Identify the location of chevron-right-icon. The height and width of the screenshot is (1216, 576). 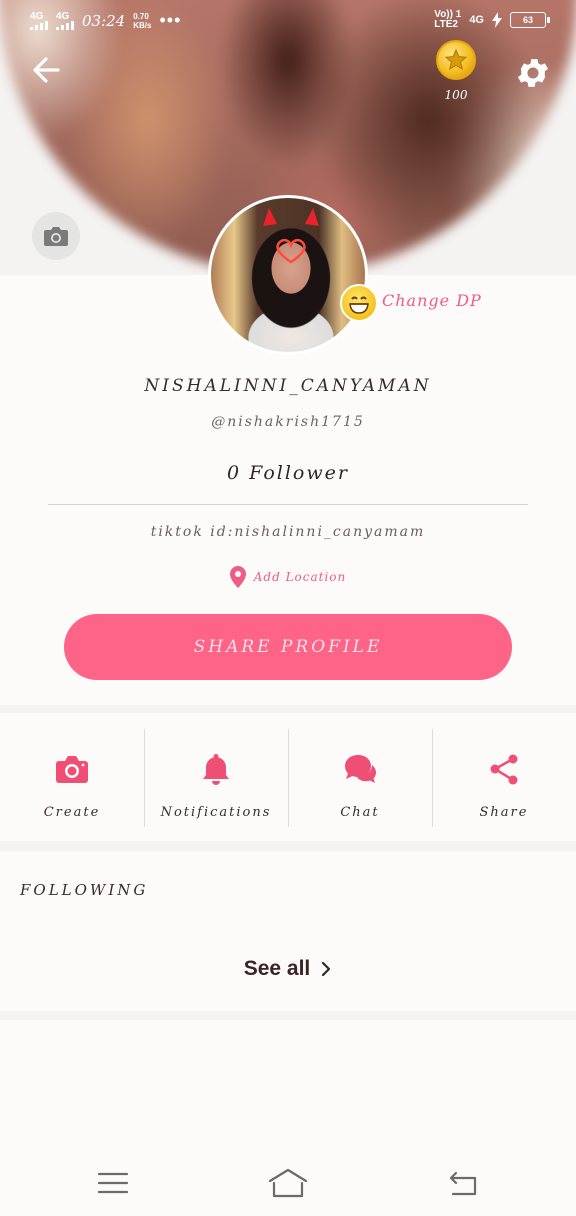
(326, 969).